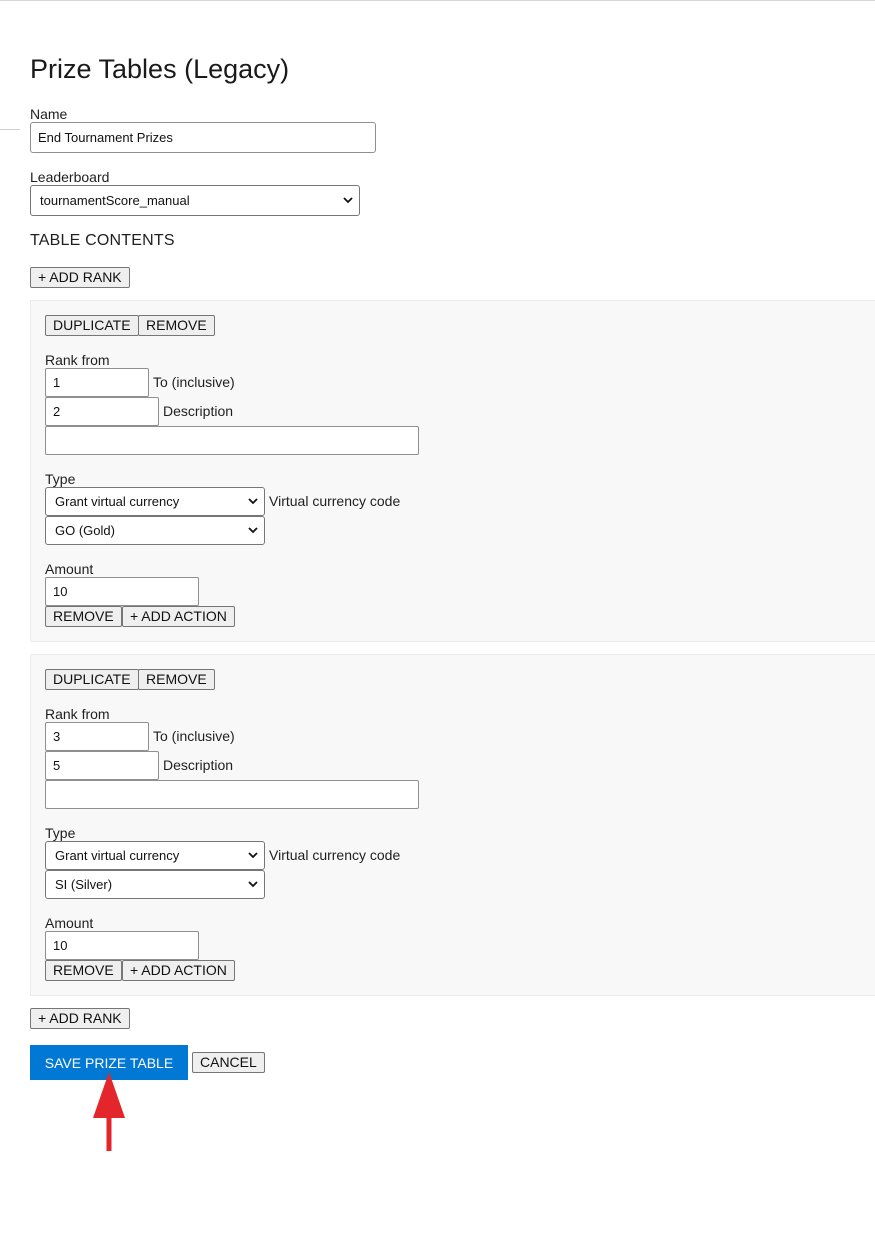 The width and height of the screenshot is (875, 1250). Describe the element at coordinates (49, 114) in the screenshot. I see `name-label: Name` at that location.